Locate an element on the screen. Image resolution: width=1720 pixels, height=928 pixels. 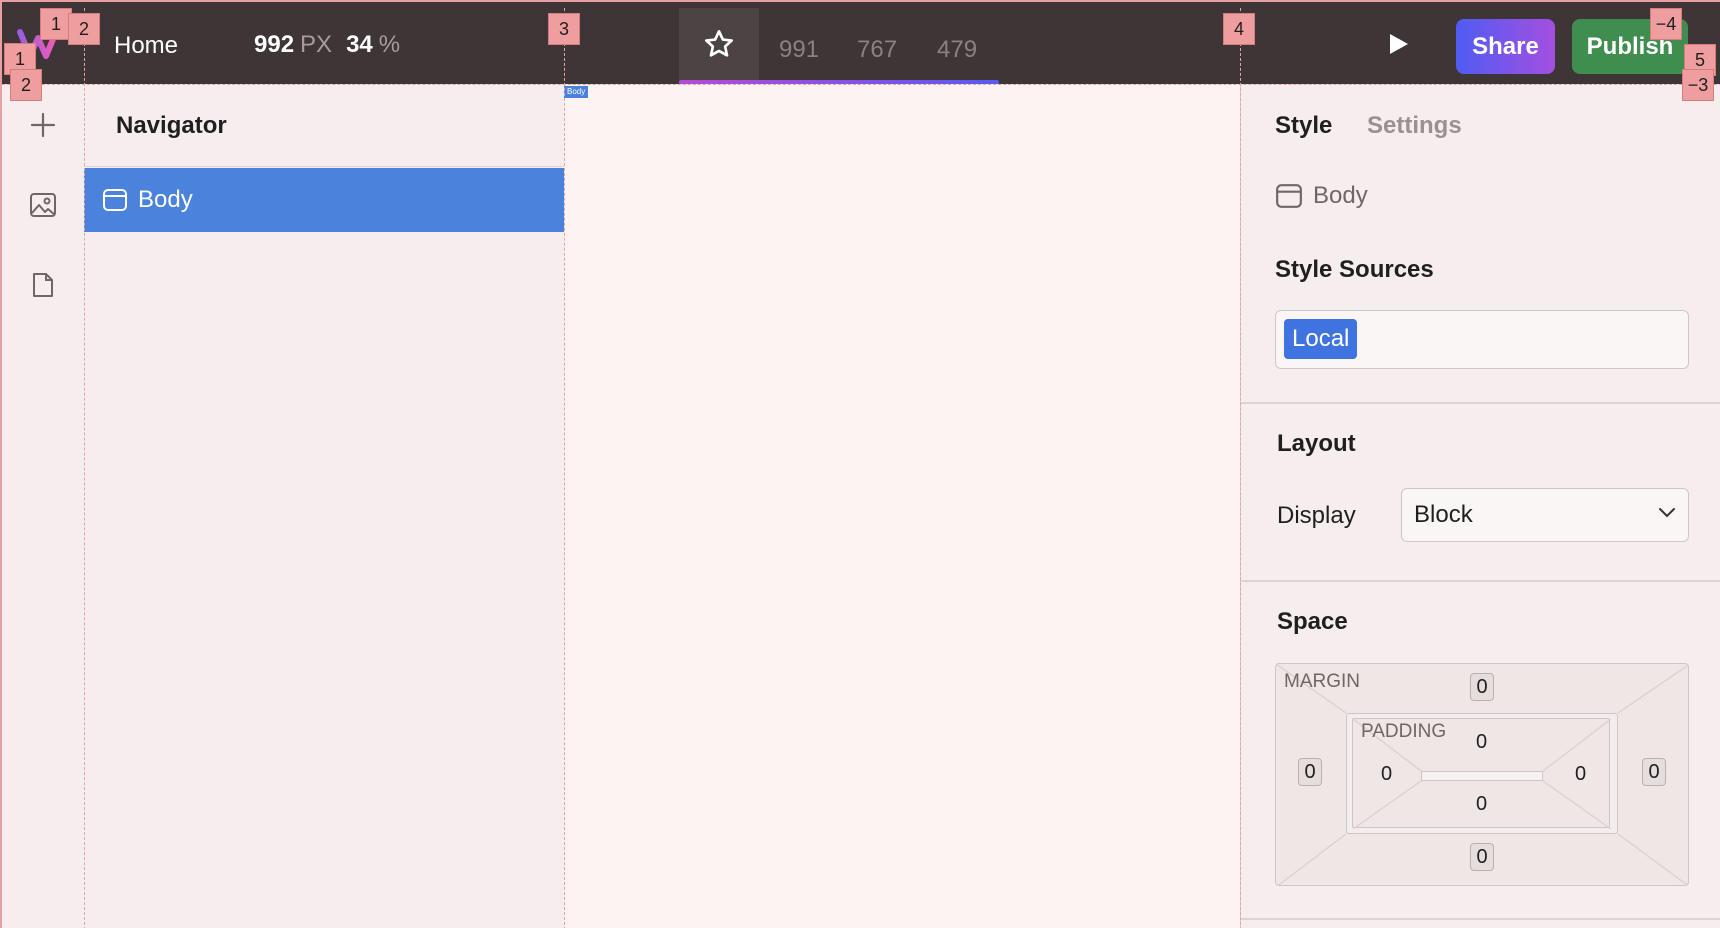
image-icon is located at coordinates (43, 205).